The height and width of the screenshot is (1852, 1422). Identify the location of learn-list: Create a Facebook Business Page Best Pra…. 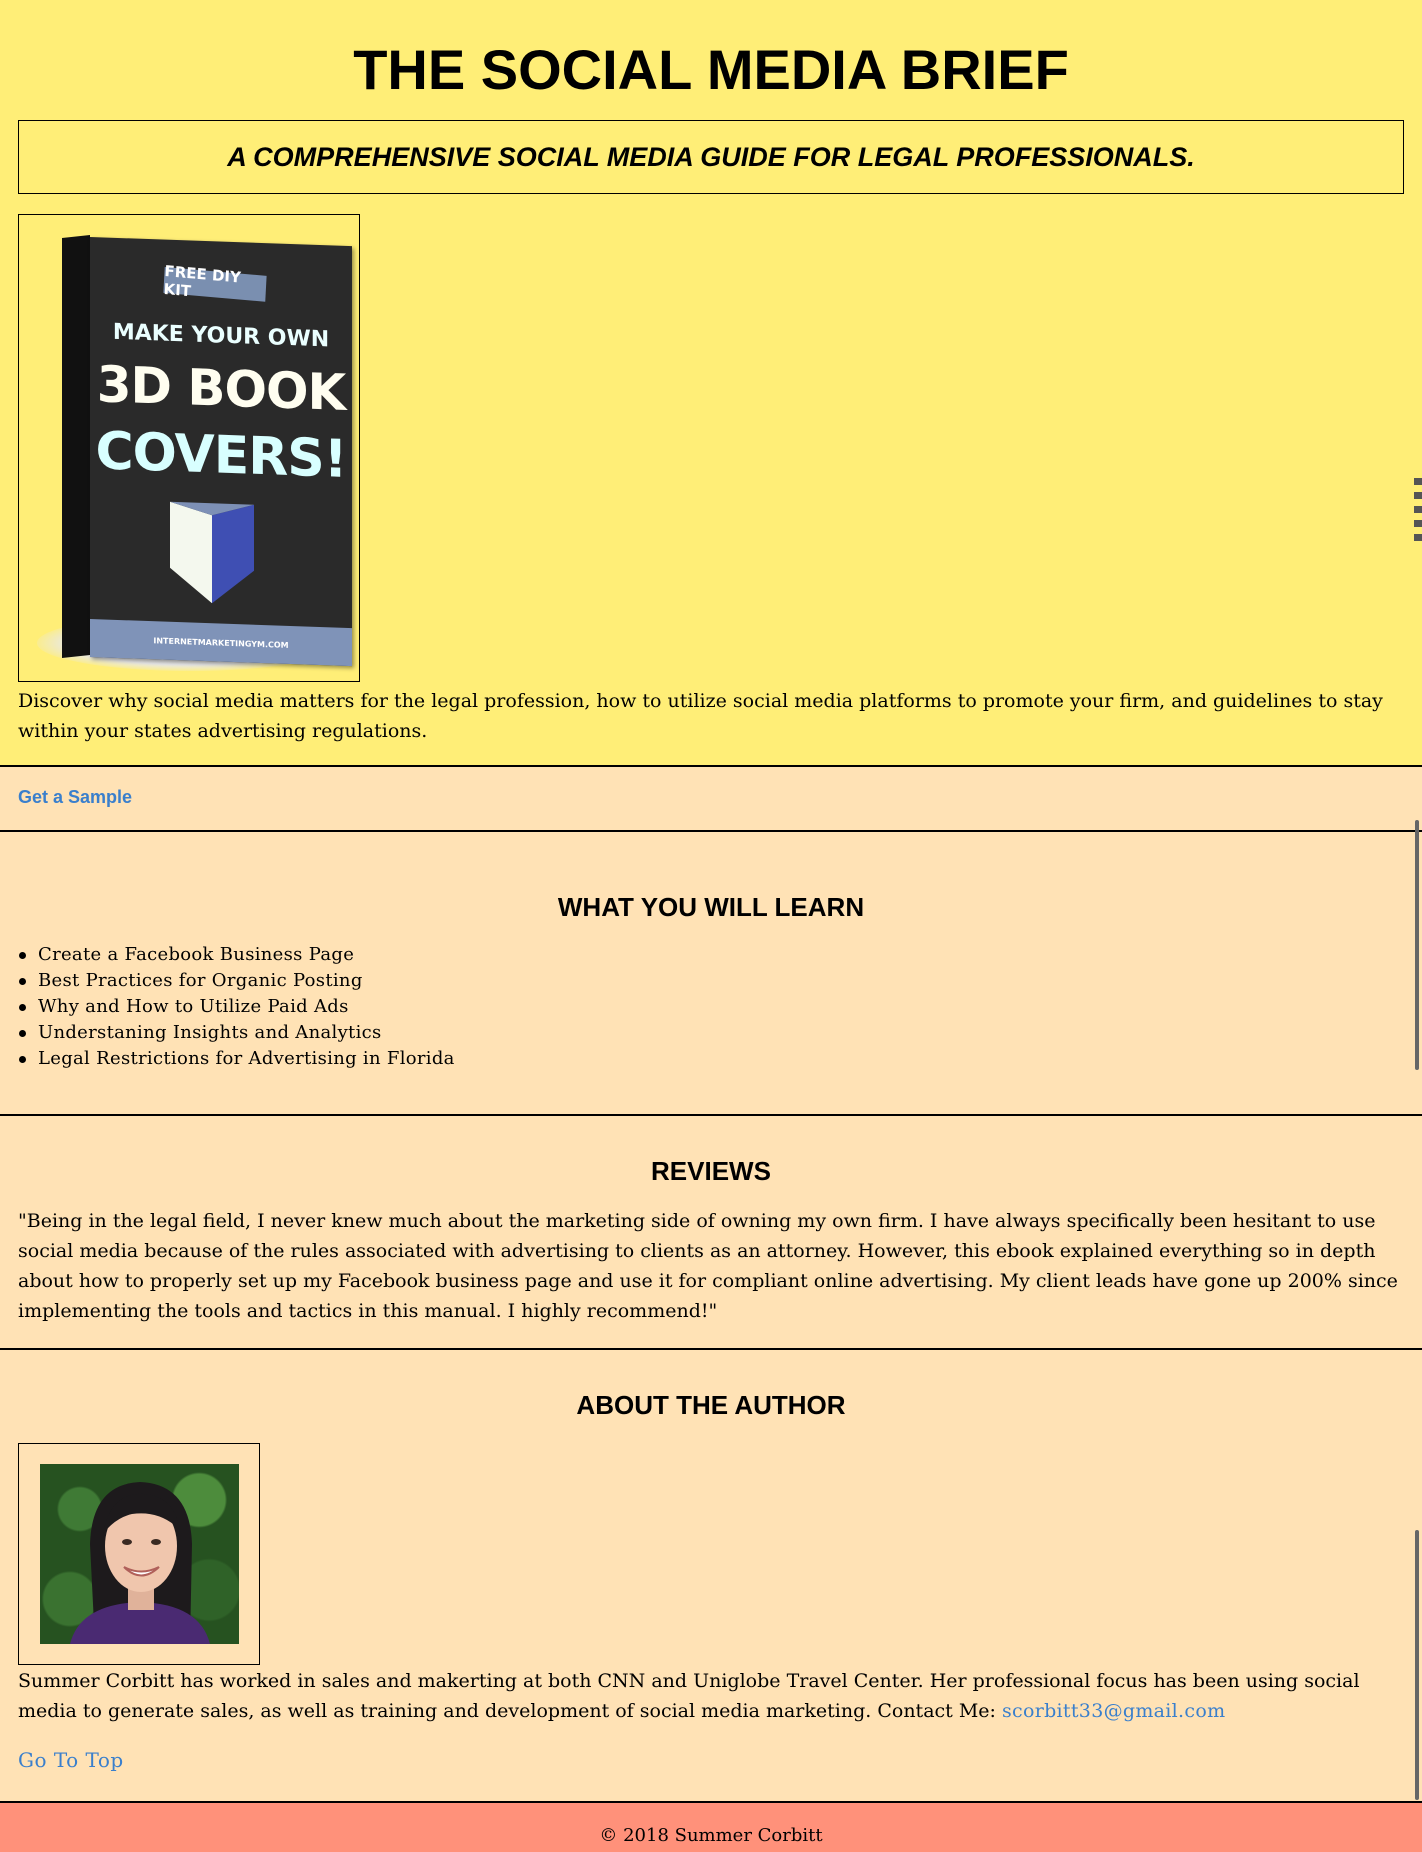
(236, 1007).